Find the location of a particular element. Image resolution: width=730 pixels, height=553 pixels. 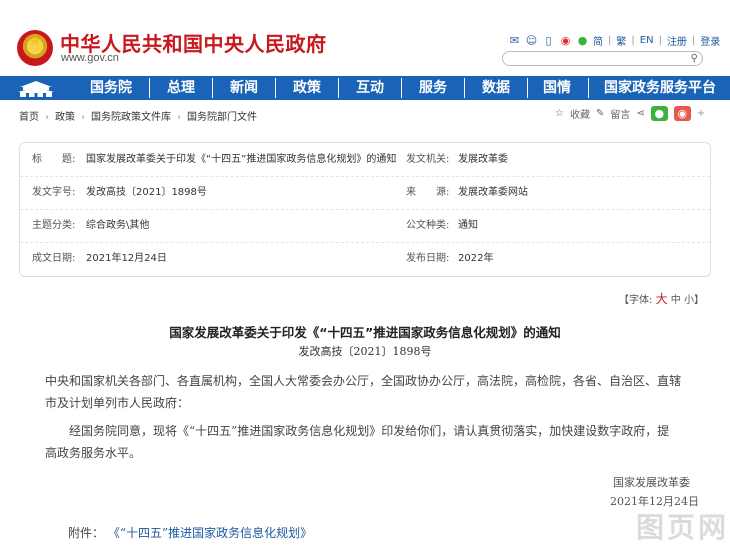

attachment-line: 附件： 《“十四五”推进国家政务信息化规划》 is located at coordinates (190, 532).